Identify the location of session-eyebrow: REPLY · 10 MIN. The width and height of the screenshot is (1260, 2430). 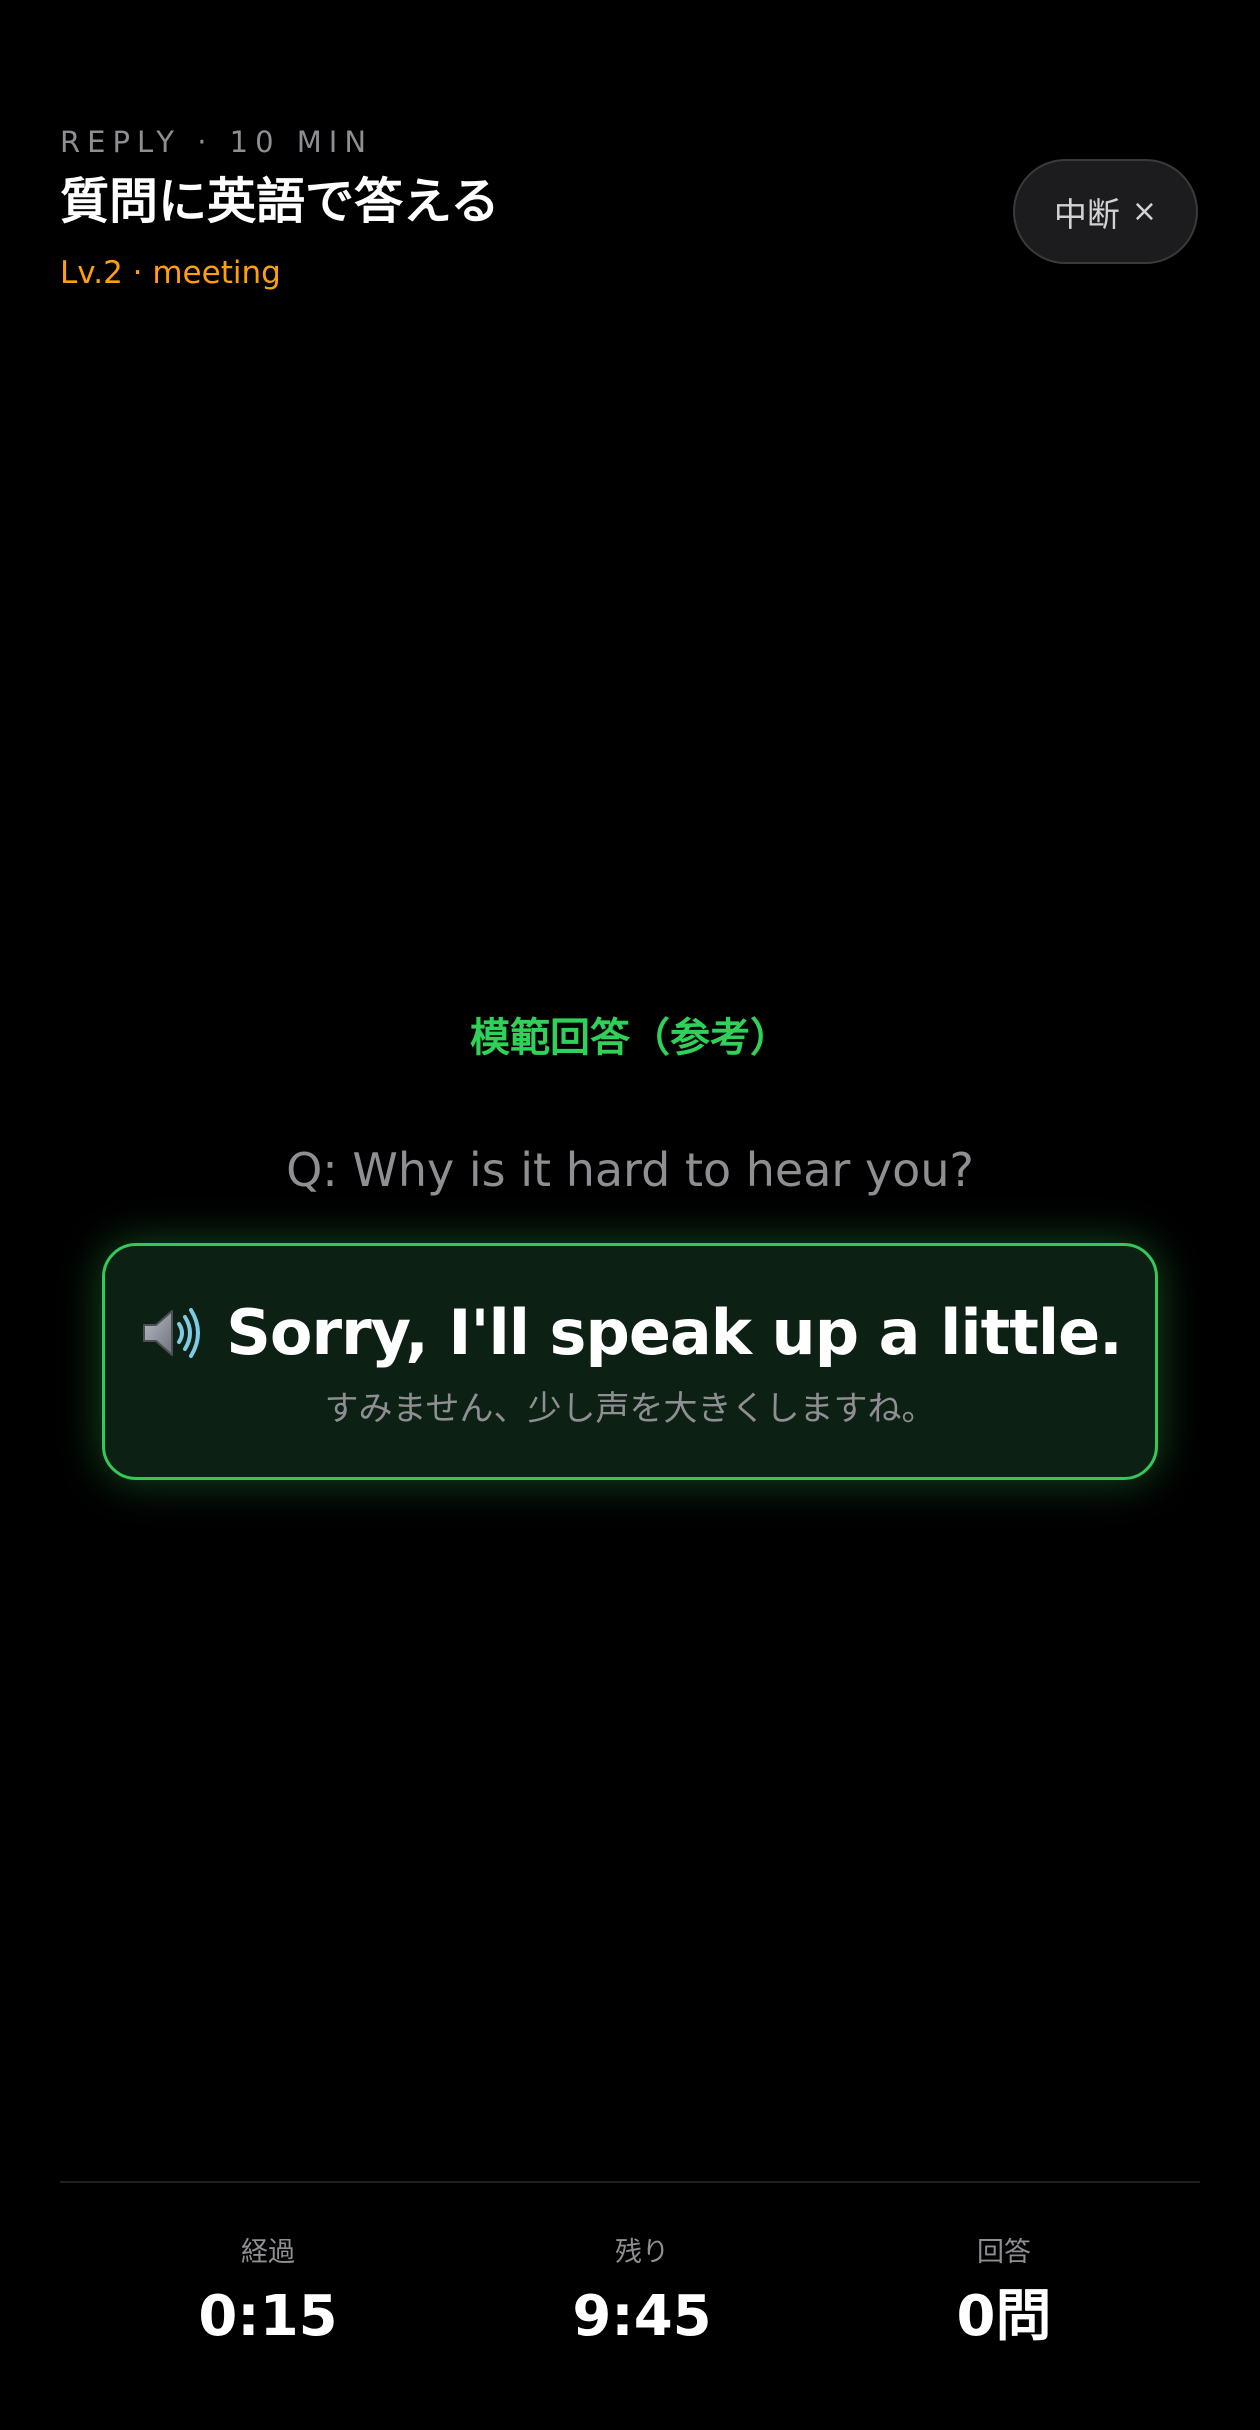
(217, 142).